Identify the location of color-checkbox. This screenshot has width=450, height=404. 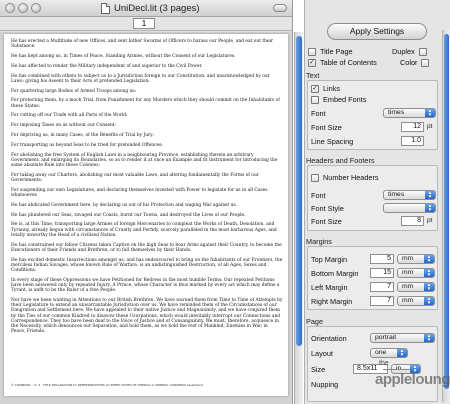
(425, 62).